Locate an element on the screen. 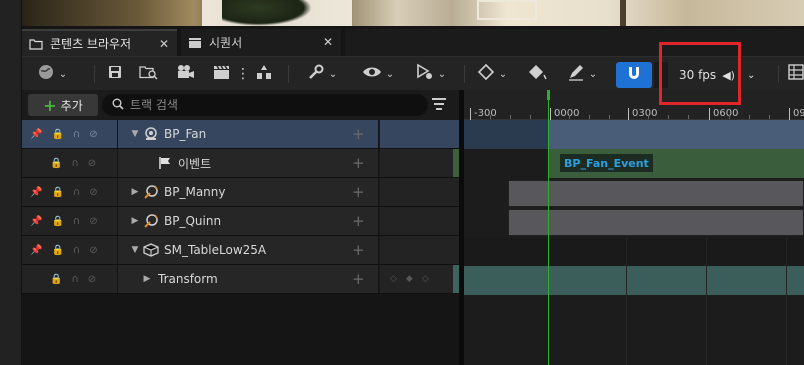 Image resolution: width=804 pixels, height=365 pixels. save-button is located at coordinates (115, 74).